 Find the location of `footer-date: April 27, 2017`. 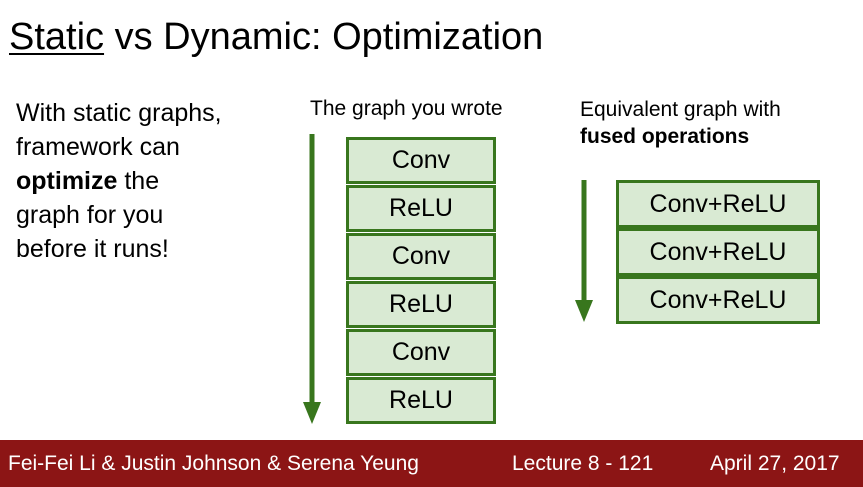

footer-date: April 27, 2017 is located at coordinates (775, 463).